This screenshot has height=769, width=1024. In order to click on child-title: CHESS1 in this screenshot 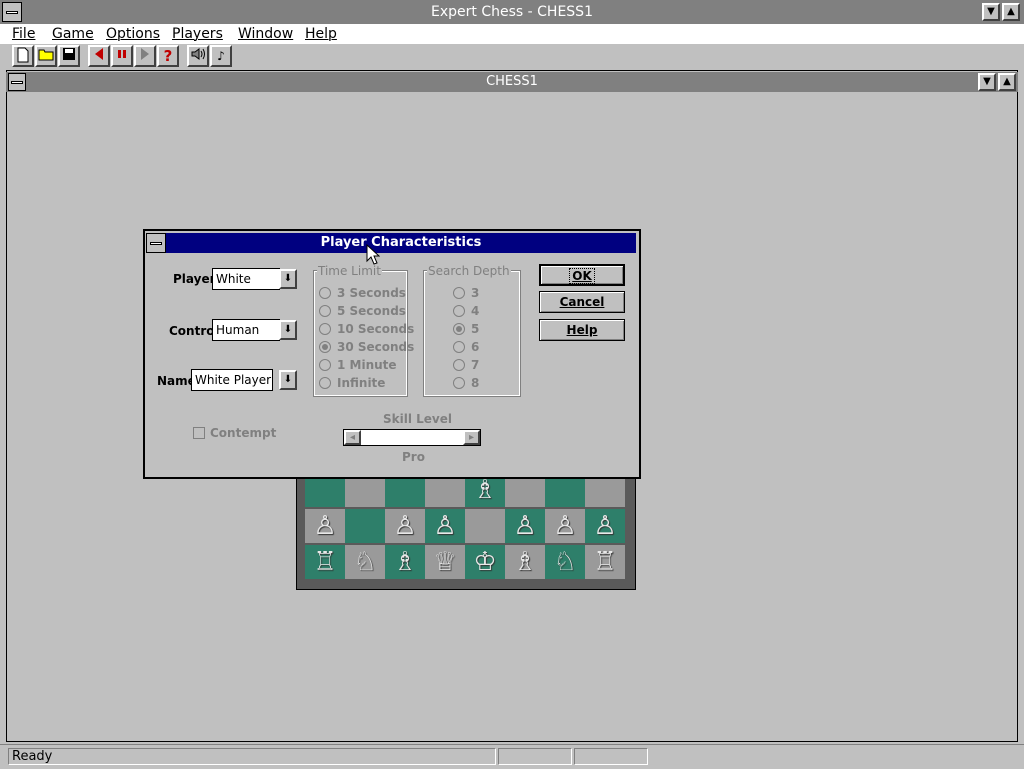, I will do `click(512, 81)`.